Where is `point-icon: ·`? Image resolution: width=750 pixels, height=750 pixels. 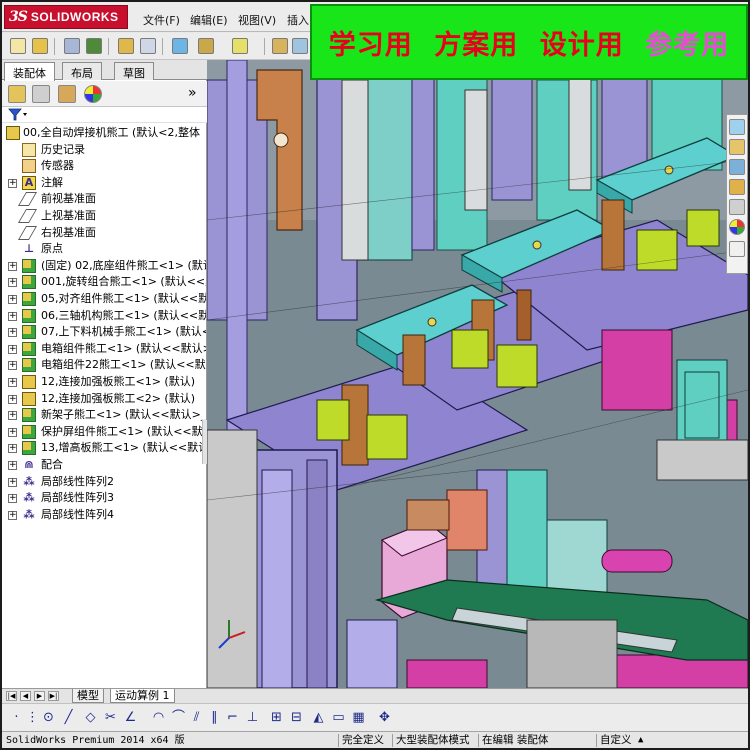 point-icon: · is located at coordinates (16, 717).